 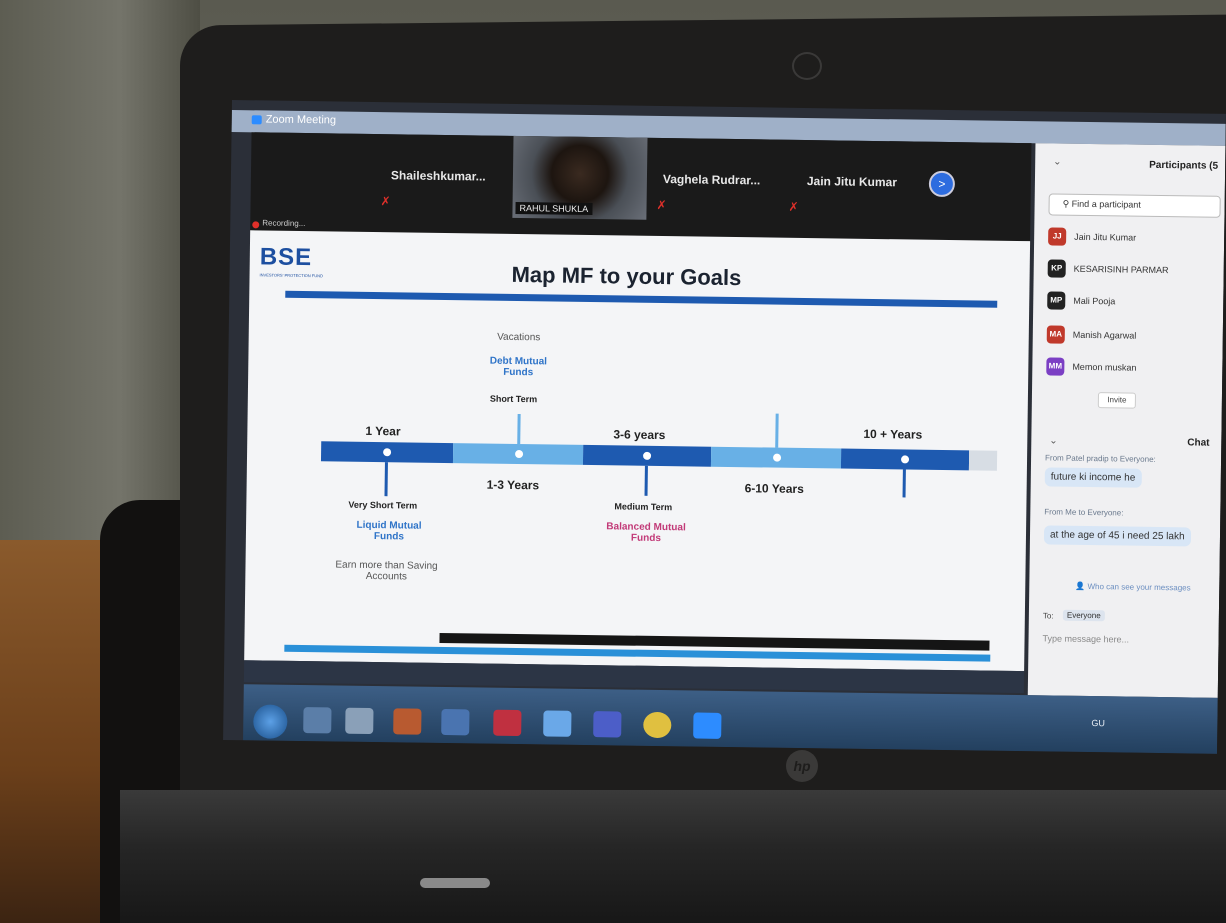 I want to click on chat-message: future ki income he, so click(x=1093, y=477).